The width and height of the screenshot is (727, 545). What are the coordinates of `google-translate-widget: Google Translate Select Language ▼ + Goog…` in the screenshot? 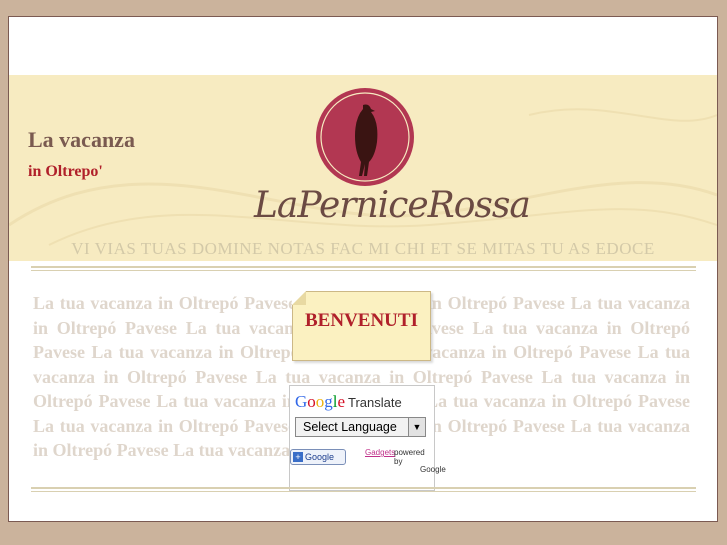 It's located at (367, 438).